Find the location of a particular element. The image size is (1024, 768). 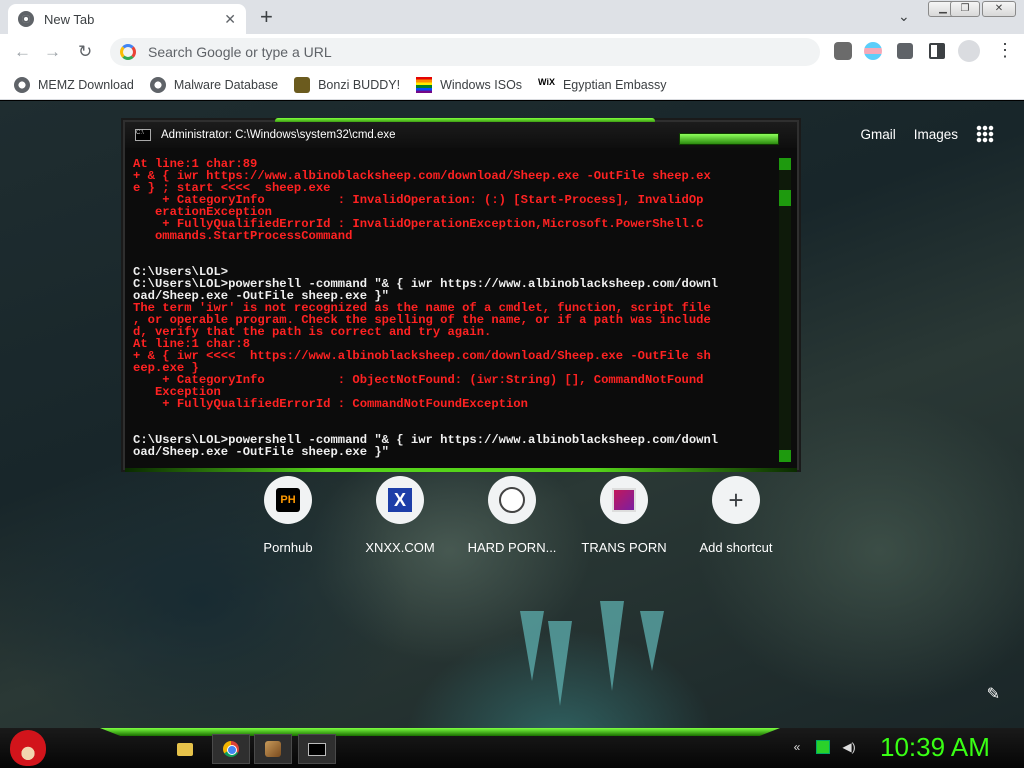

scroll-down-arrow is located at coordinates (785, 456).